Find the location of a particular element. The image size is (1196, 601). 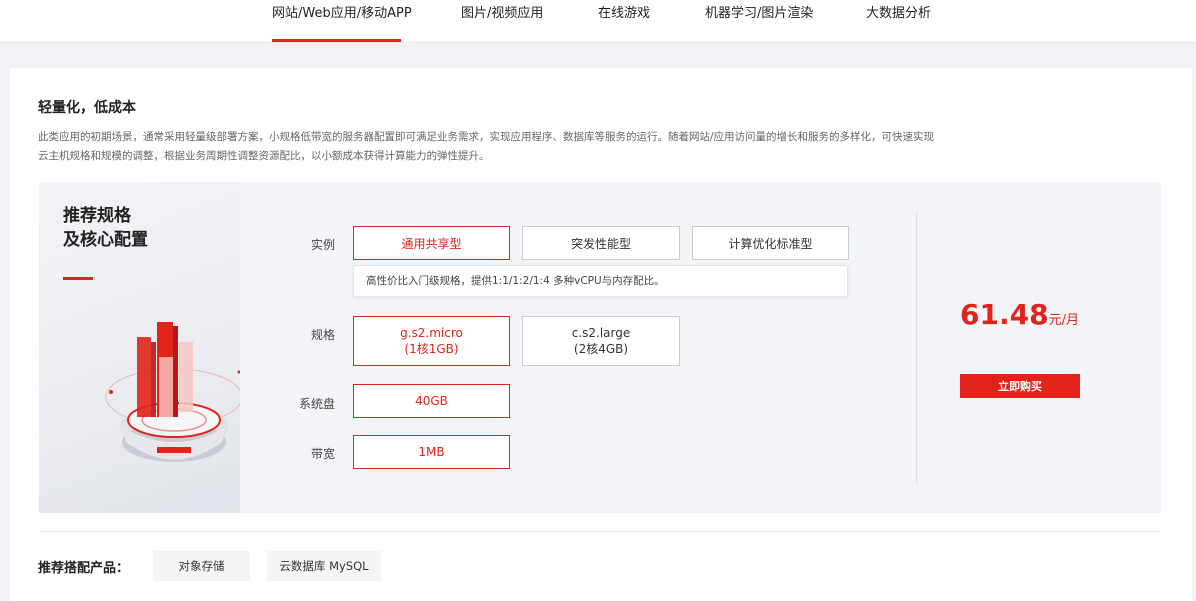

tab-big-data: 大数据分析 is located at coordinates (898, 21).